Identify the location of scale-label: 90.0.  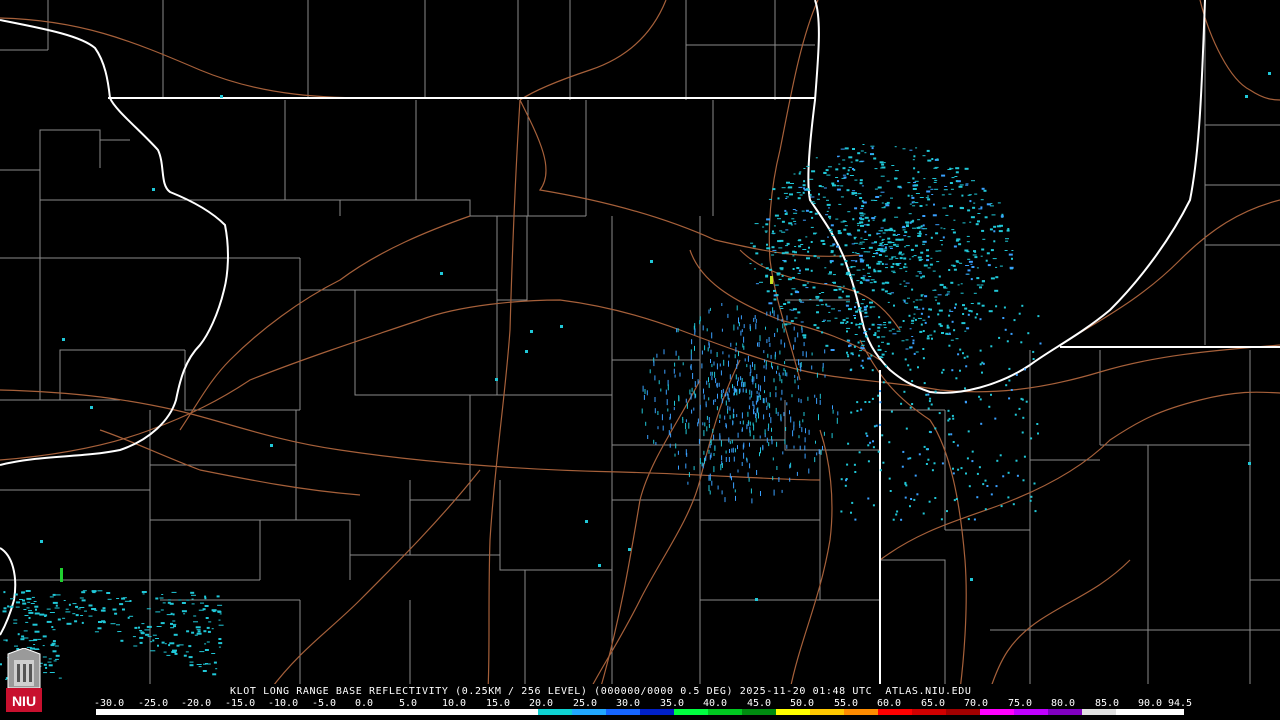
(1150, 703).